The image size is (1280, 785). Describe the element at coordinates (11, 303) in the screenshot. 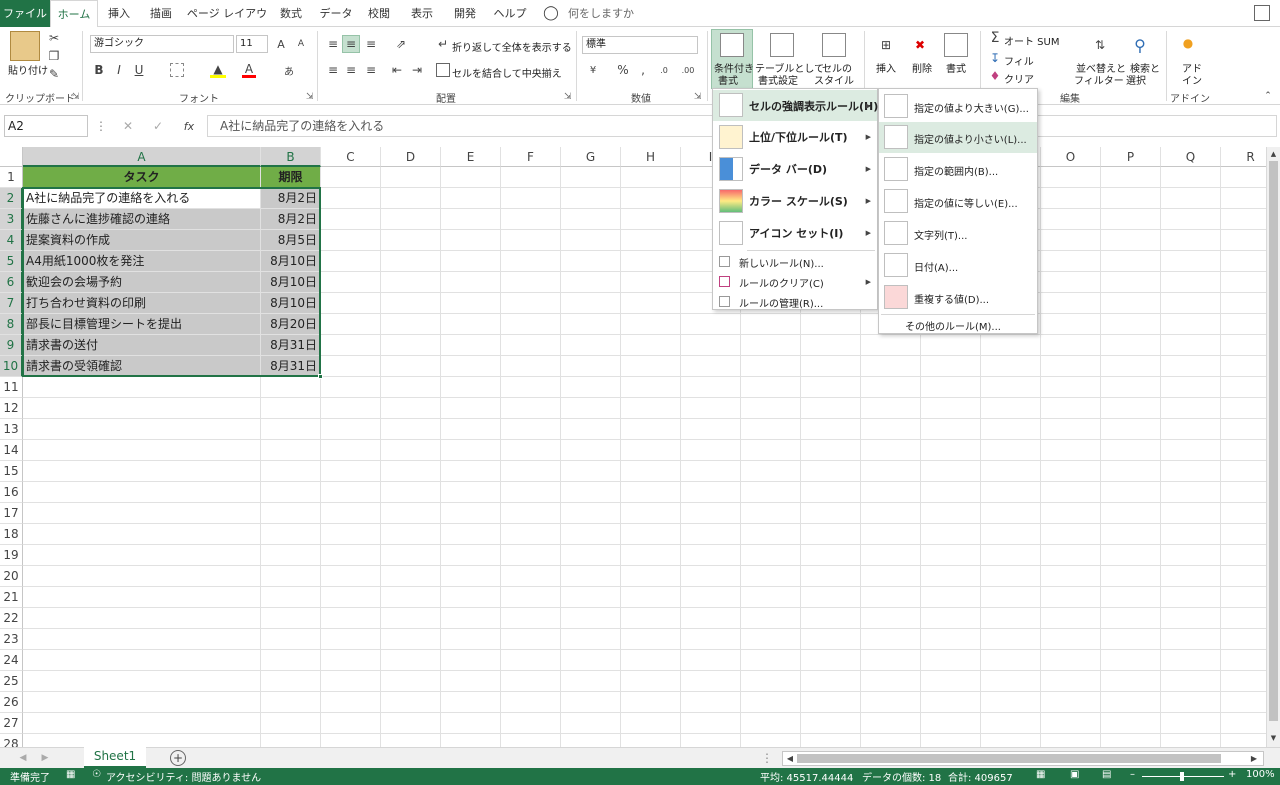

I see `row-header-7: 7` at that location.